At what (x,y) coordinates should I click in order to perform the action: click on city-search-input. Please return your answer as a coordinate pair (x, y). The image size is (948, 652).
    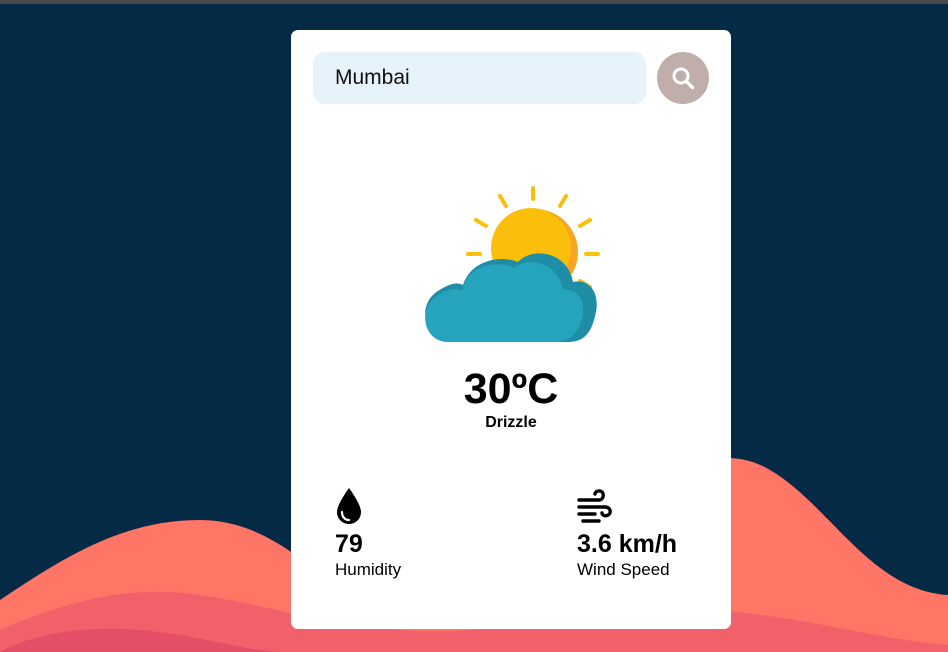
    Looking at the image, I should click on (479, 78).